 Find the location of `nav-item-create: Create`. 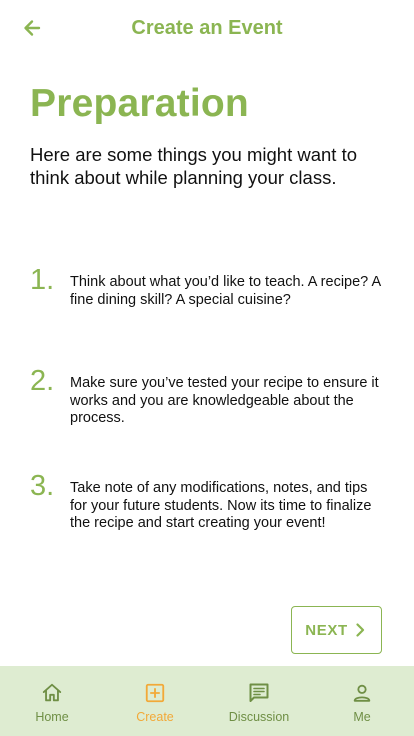

nav-item-create: Create is located at coordinates (155, 701).